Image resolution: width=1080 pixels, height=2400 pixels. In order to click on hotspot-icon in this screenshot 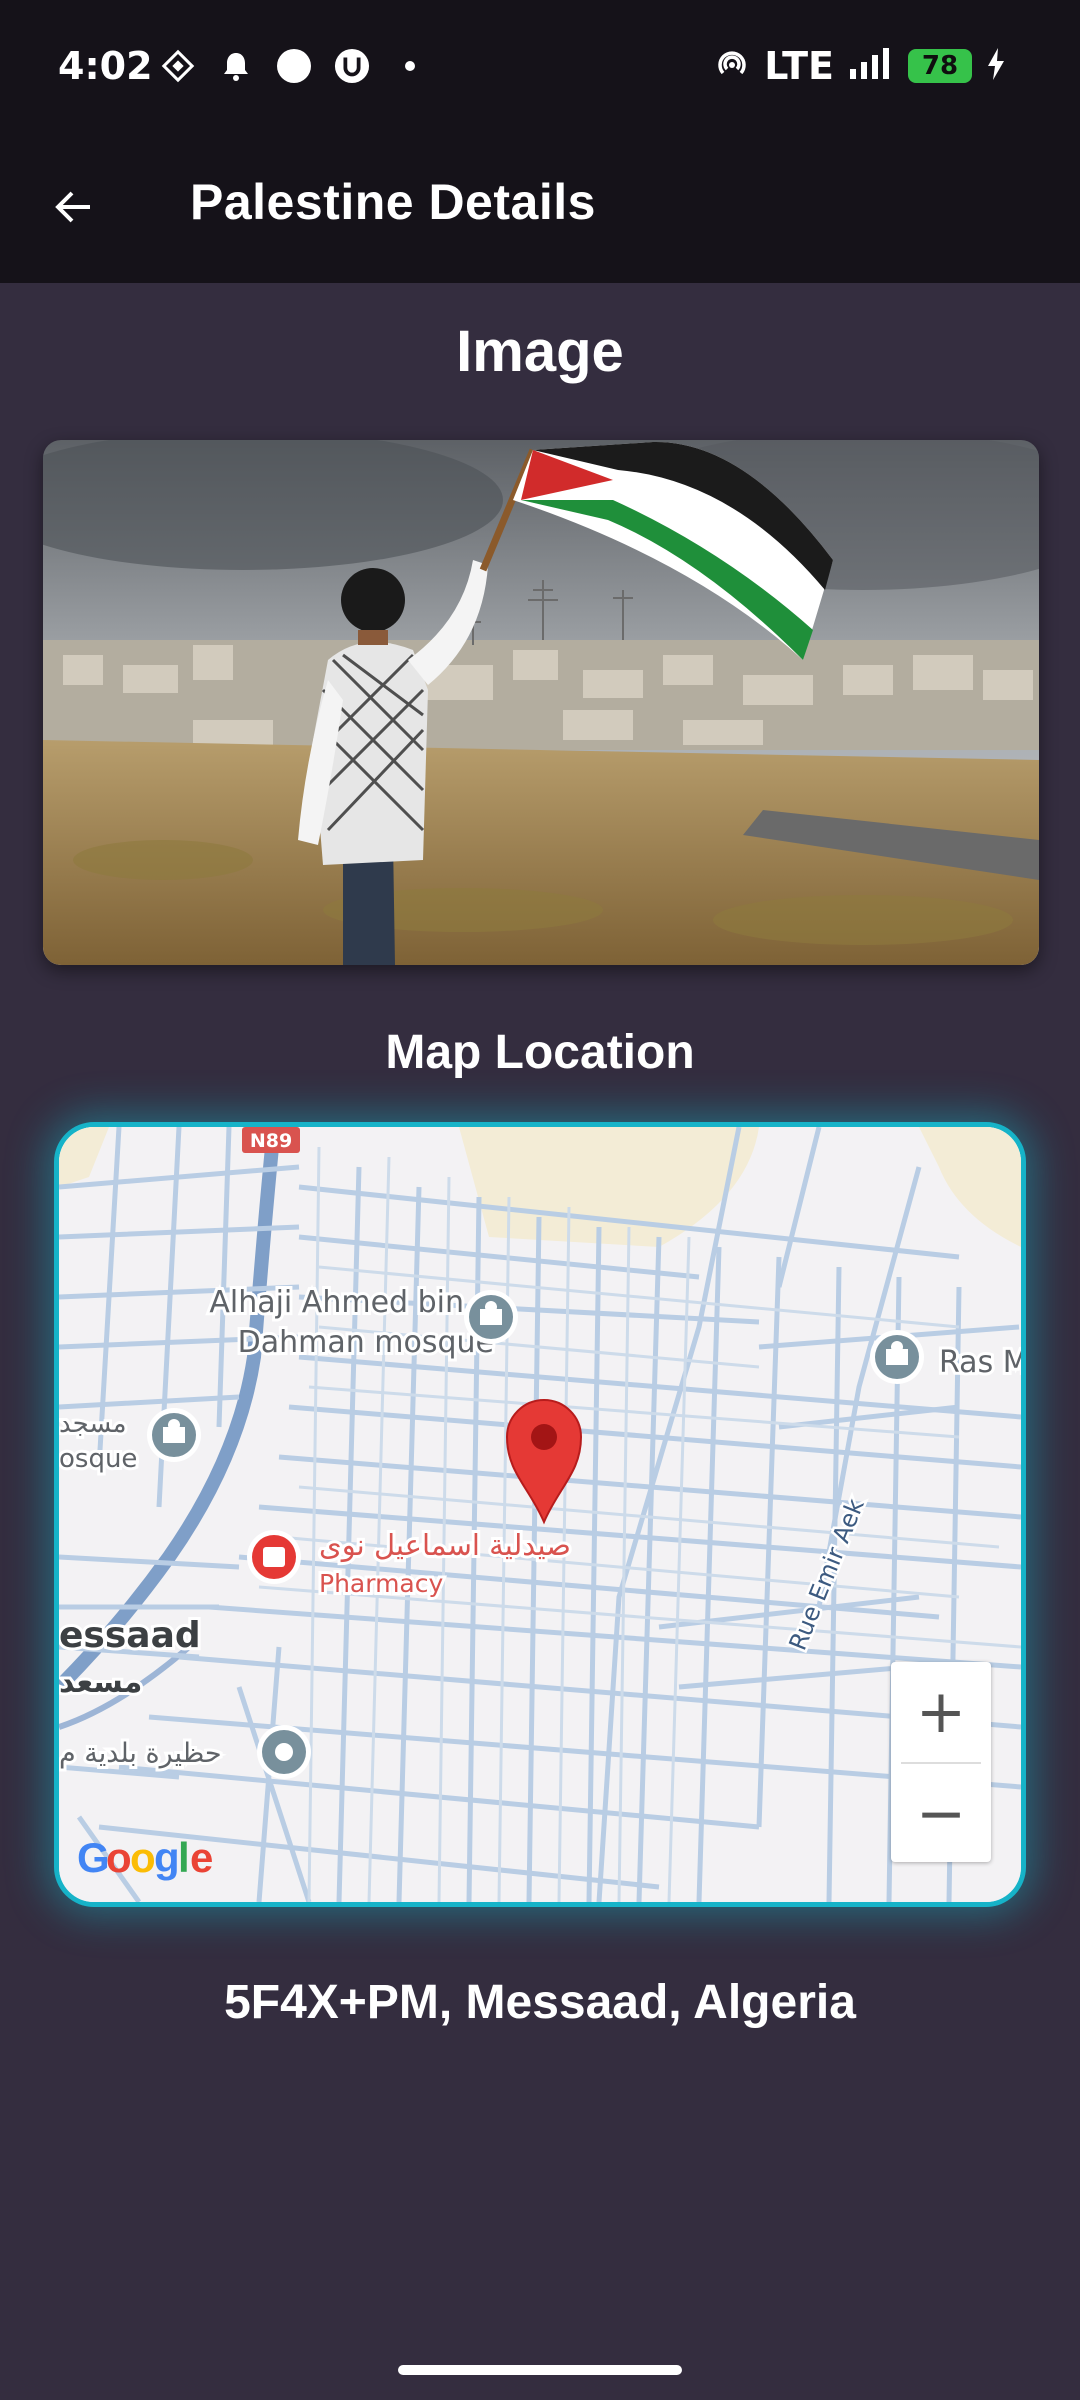, I will do `click(732, 66)`.